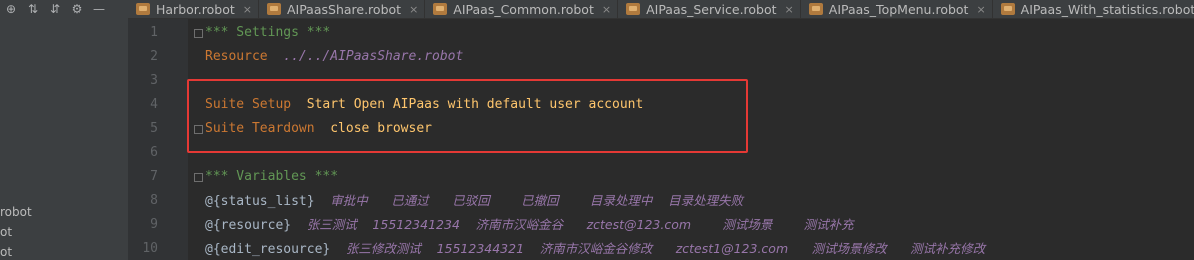  I want to click on list-value: 15512341234, so click(416, 224).